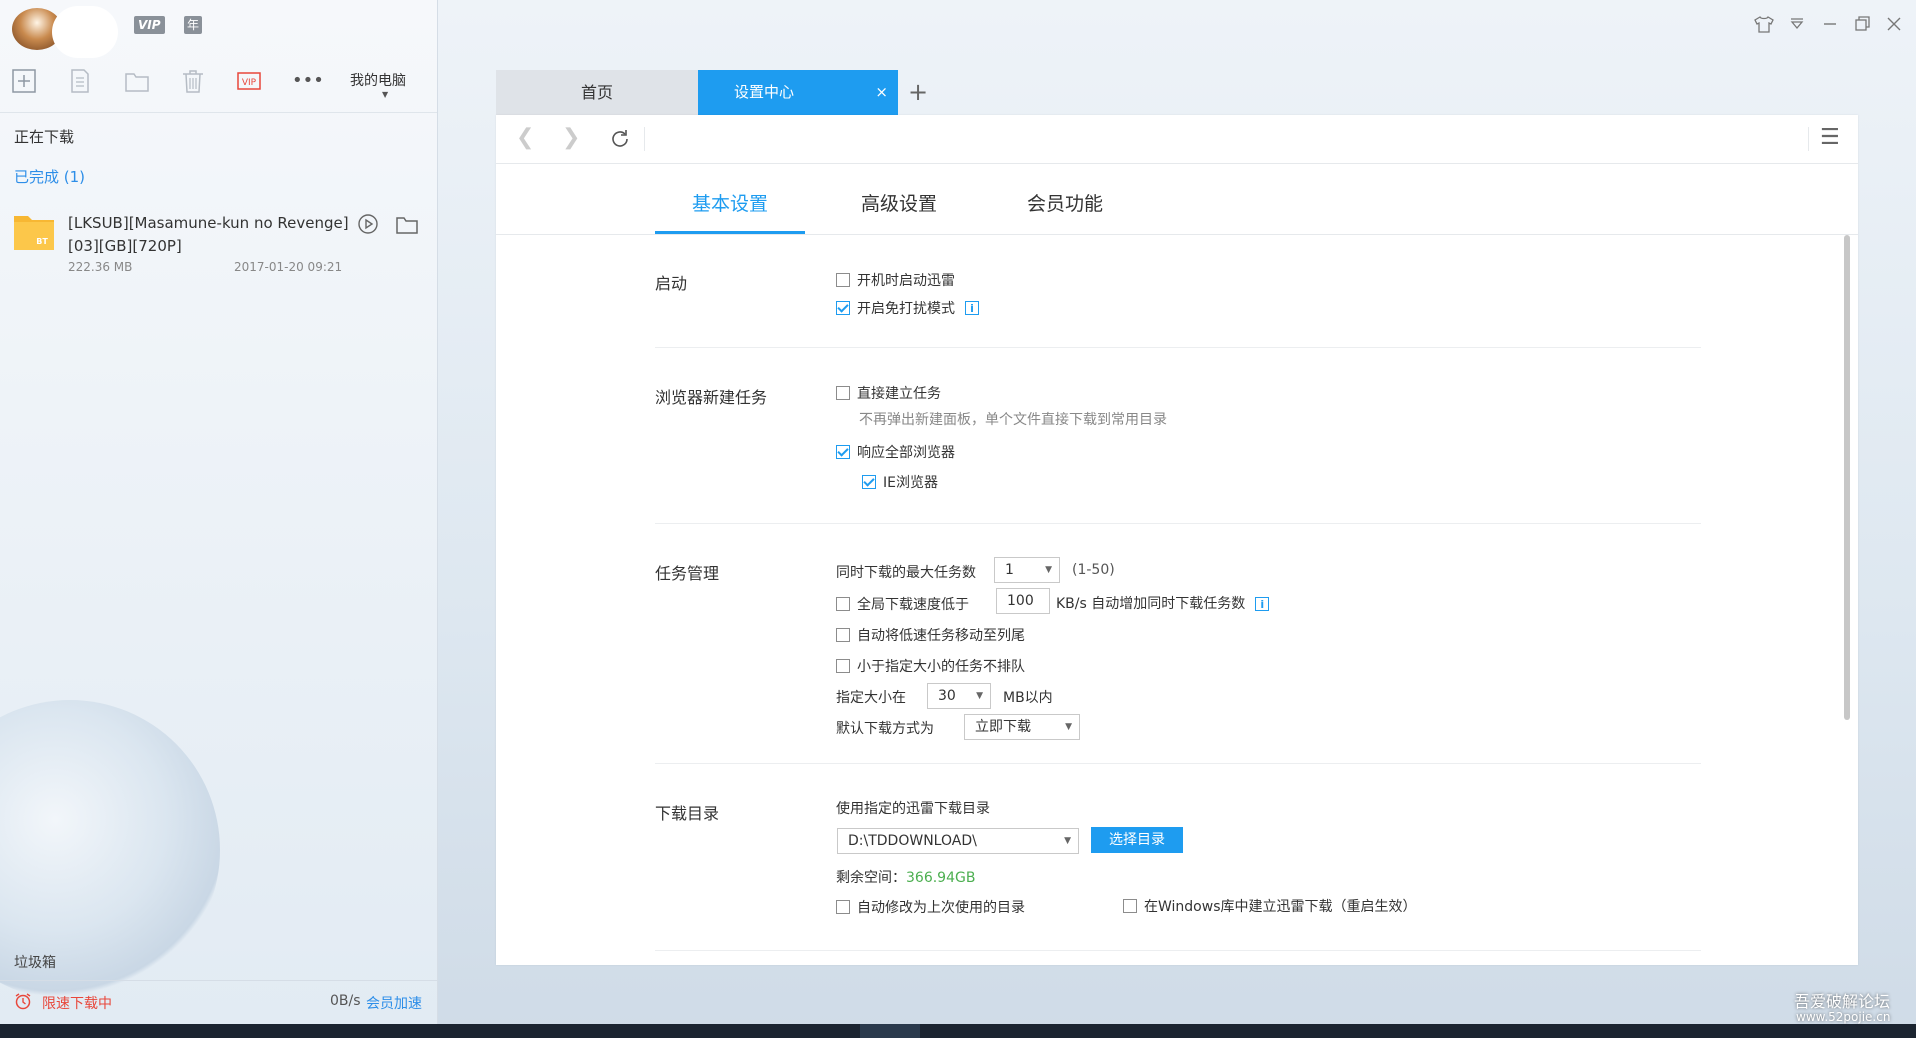  I want to click on taskbar-active-app, so click(890, 1031).